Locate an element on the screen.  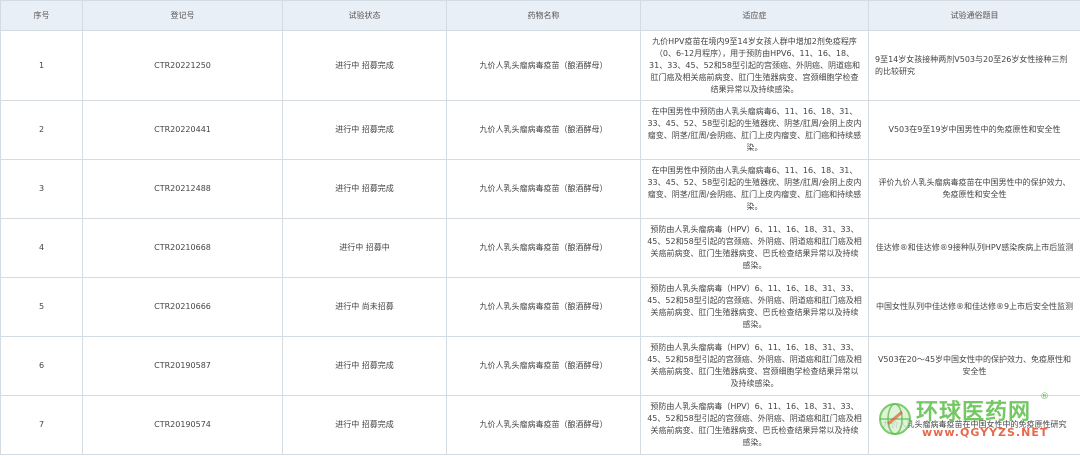
cell-index: 6 is located at coordinates (41, 366).